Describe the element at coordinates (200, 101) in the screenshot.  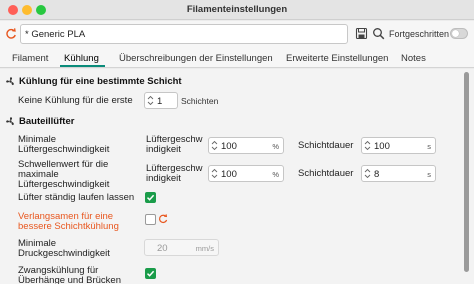
I see `no-cooling-unit: Schichten` at that location.